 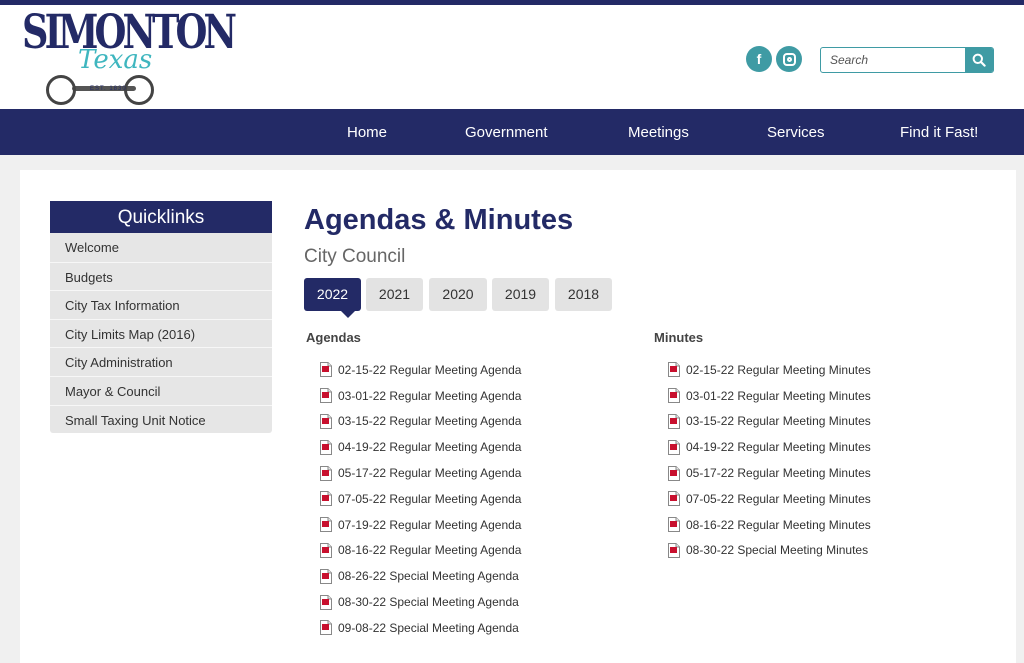 I want to click on instagram-glyph, so click(x=789, y=59).